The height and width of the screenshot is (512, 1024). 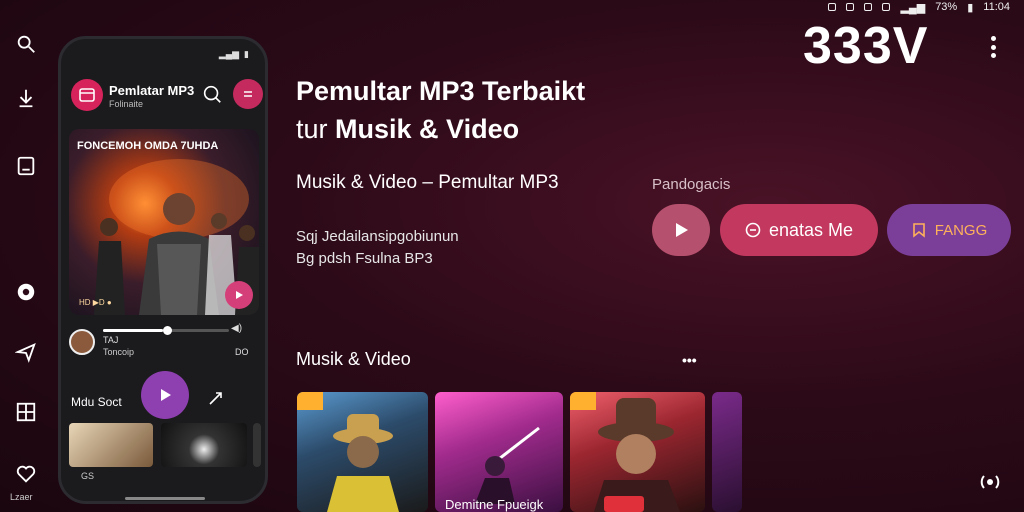 I want to click on hero-description-1: Sqj Jedailansipgobiunun, so click(x=377, y=236).